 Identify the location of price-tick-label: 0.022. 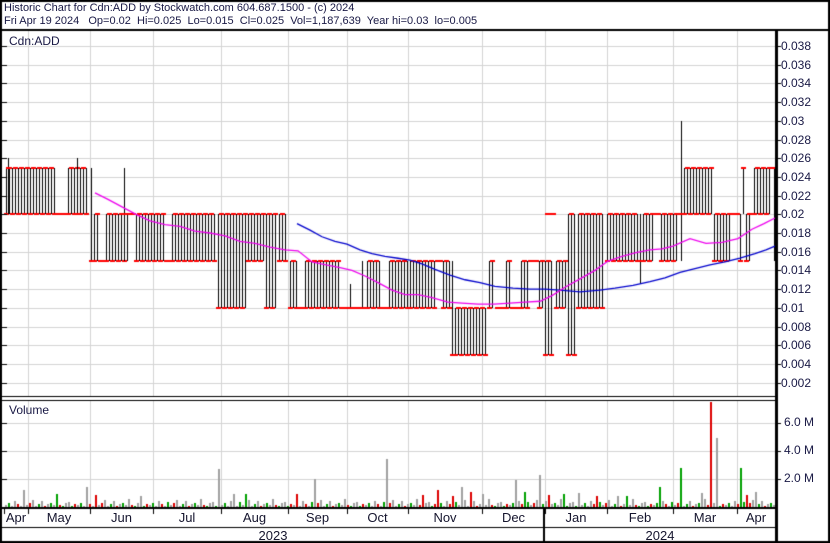
(796, 196).